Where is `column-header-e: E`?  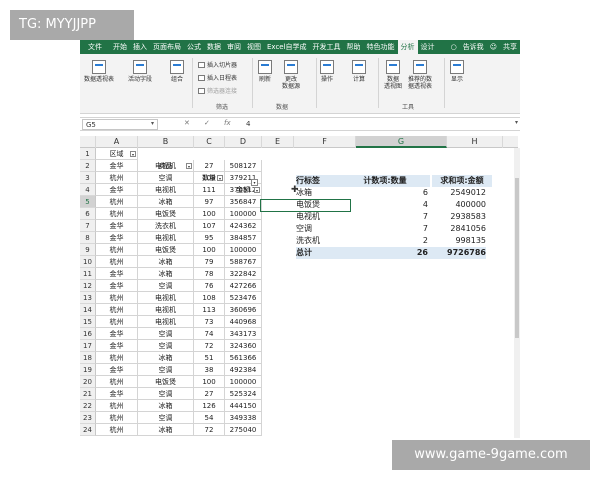
column-header-e: E is located at coordinates (278, 142).